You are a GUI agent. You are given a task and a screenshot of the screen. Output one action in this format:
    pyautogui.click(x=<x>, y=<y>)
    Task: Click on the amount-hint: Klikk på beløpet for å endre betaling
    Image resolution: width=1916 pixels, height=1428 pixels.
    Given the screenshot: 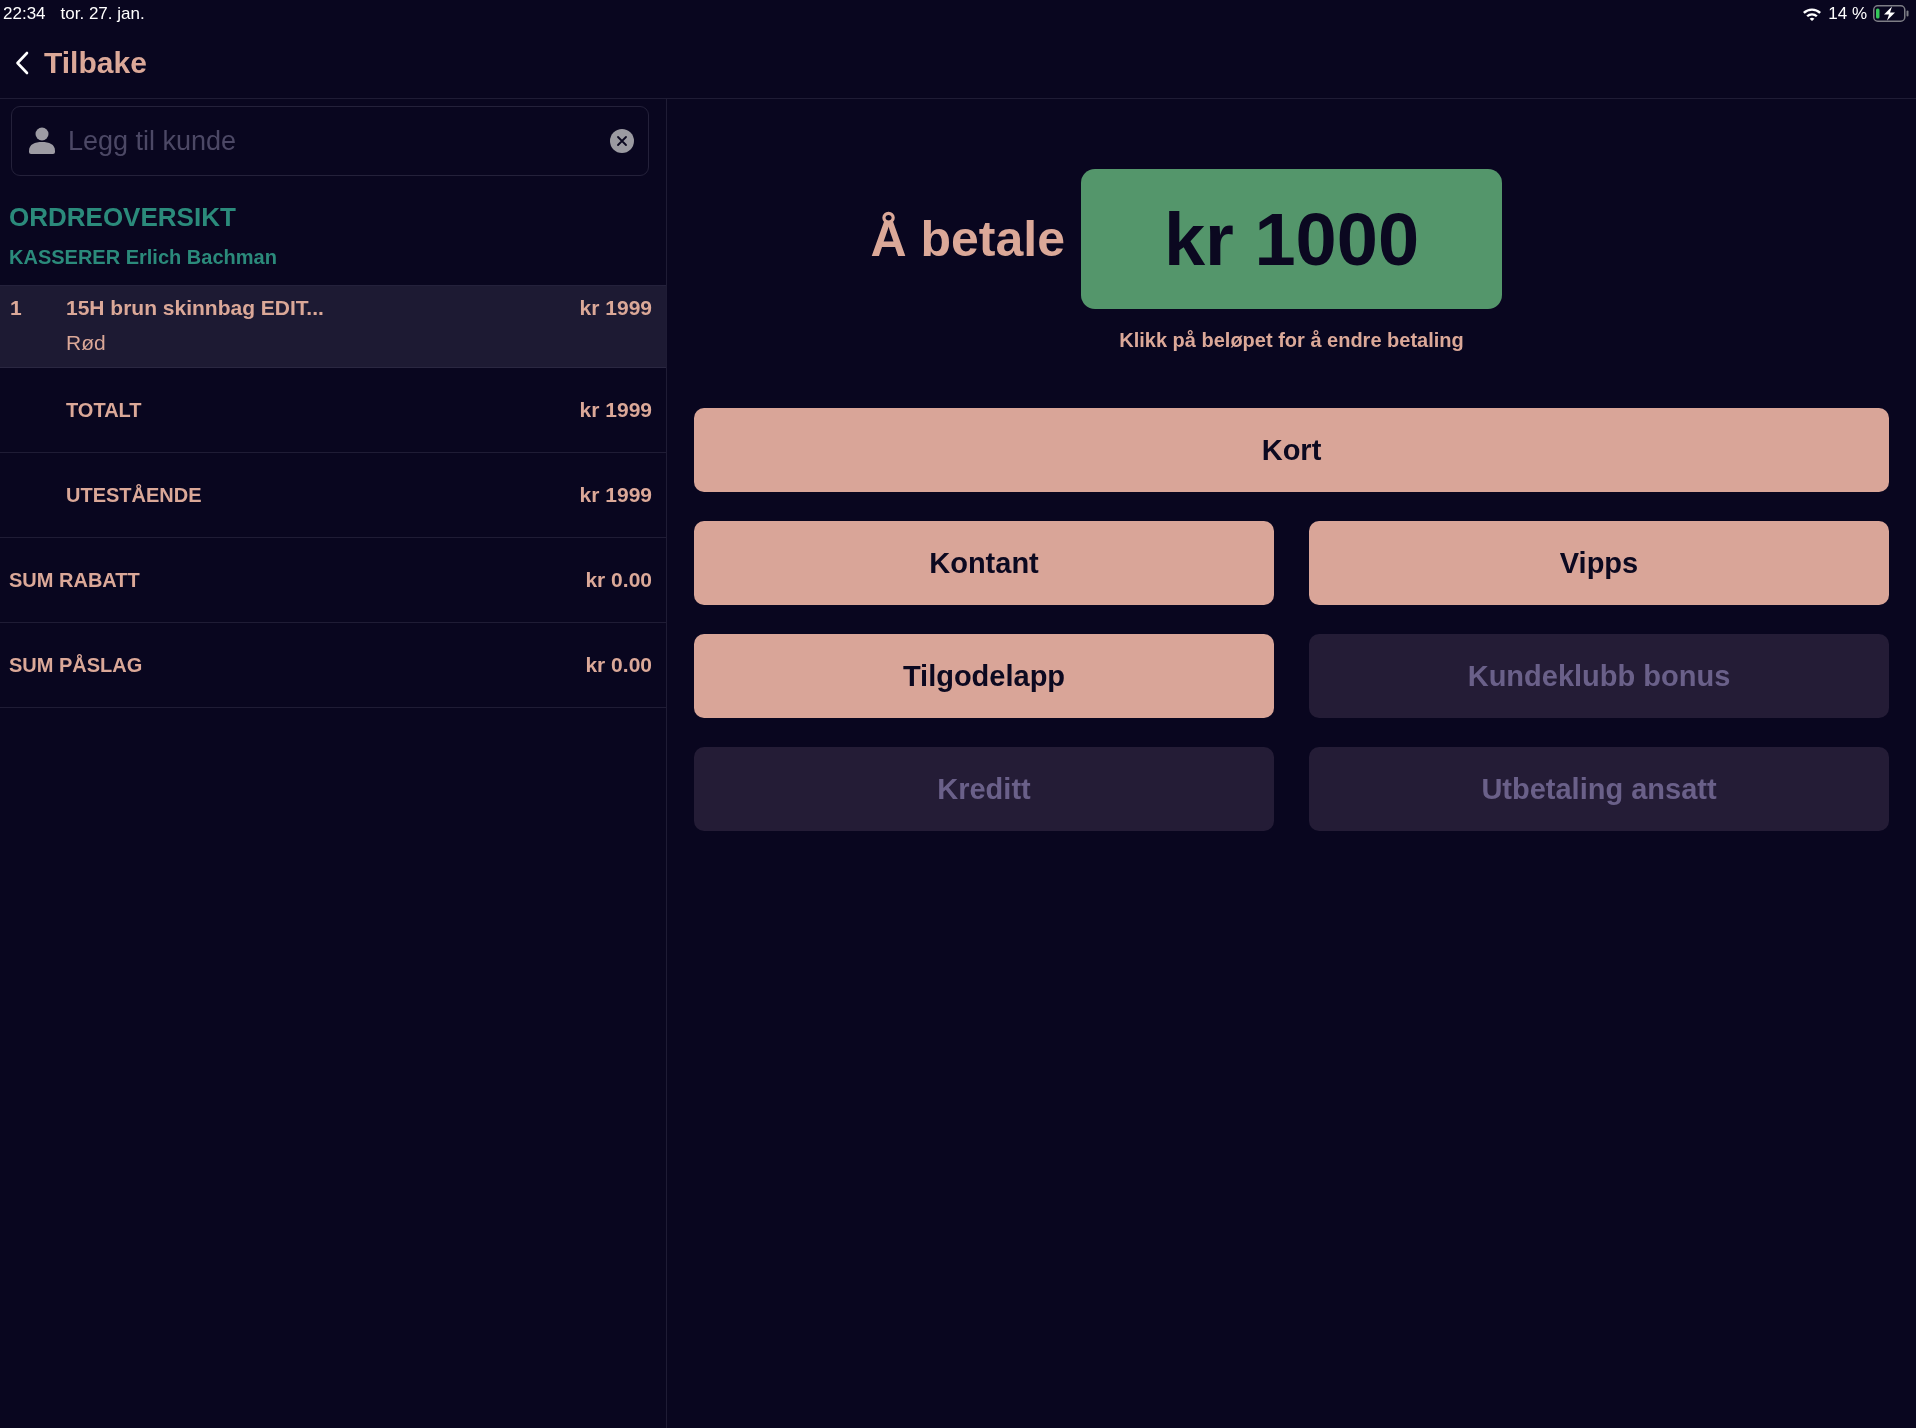 What is the action you would take?
    pyautogui.click(x=1291, y=340)
    